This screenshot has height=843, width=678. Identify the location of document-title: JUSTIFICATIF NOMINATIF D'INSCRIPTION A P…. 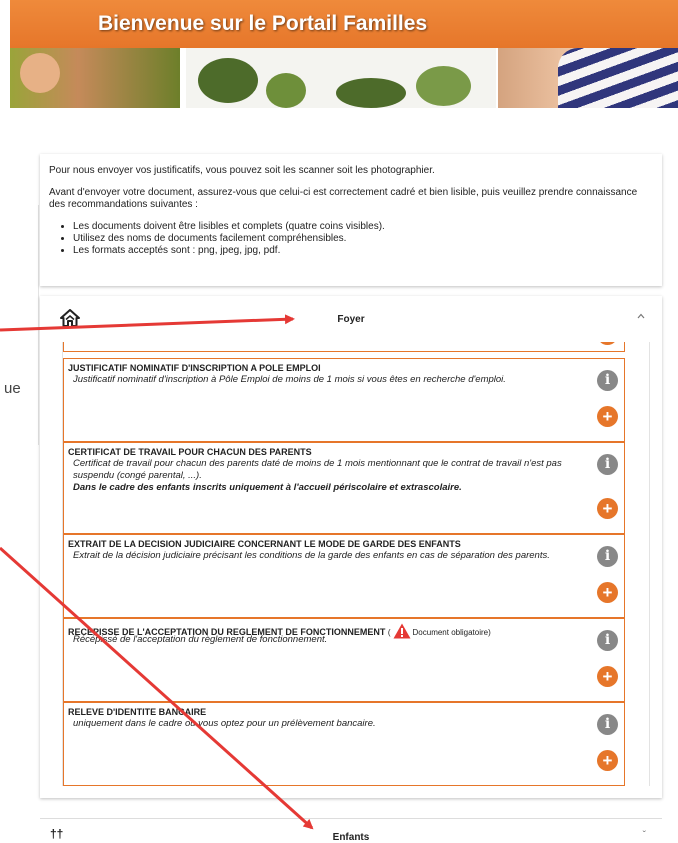
(194, 368).